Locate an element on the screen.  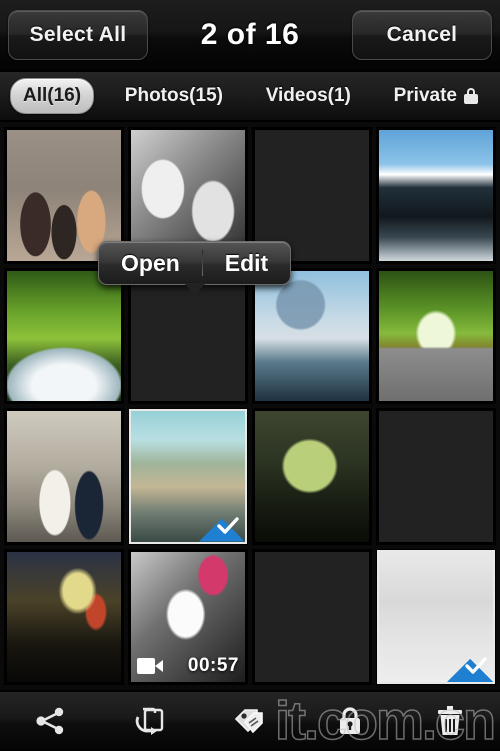
tags-icon is located at coordinates (248, 721).